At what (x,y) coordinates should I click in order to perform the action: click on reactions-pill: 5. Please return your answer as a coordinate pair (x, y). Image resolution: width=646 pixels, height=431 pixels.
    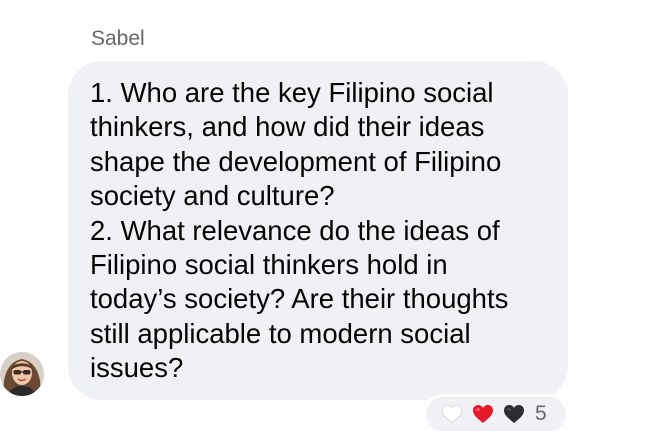
    Looking at the image, I should click on (496, 414).